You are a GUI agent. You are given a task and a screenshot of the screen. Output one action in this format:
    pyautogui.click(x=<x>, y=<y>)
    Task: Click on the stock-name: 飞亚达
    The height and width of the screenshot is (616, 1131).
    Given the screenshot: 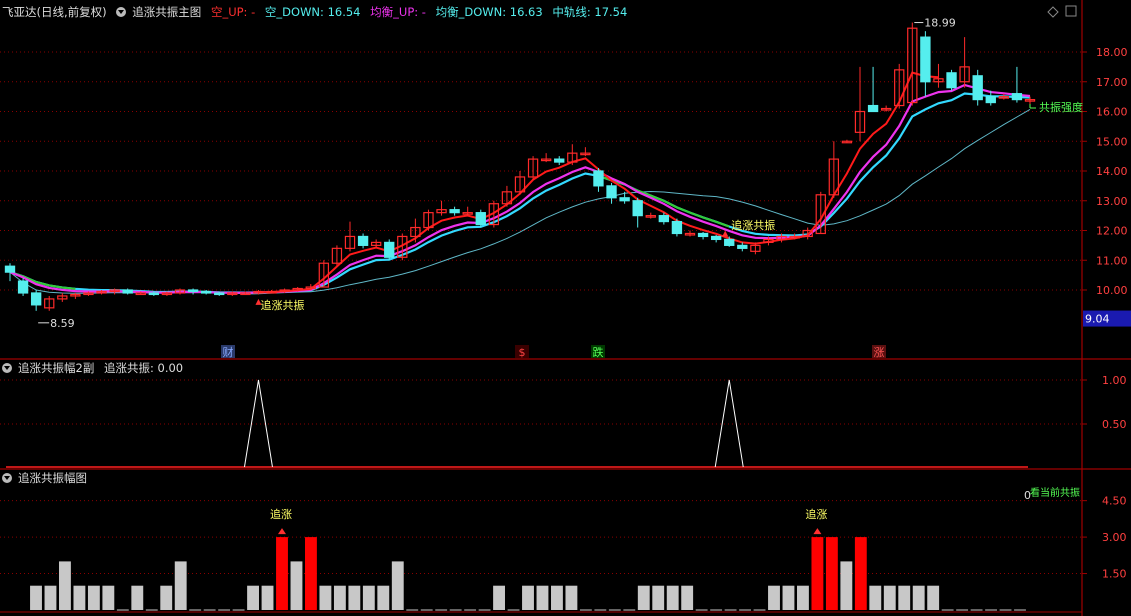 What is the action you would take?
    pyautogui.click(x=19, y=12)
    